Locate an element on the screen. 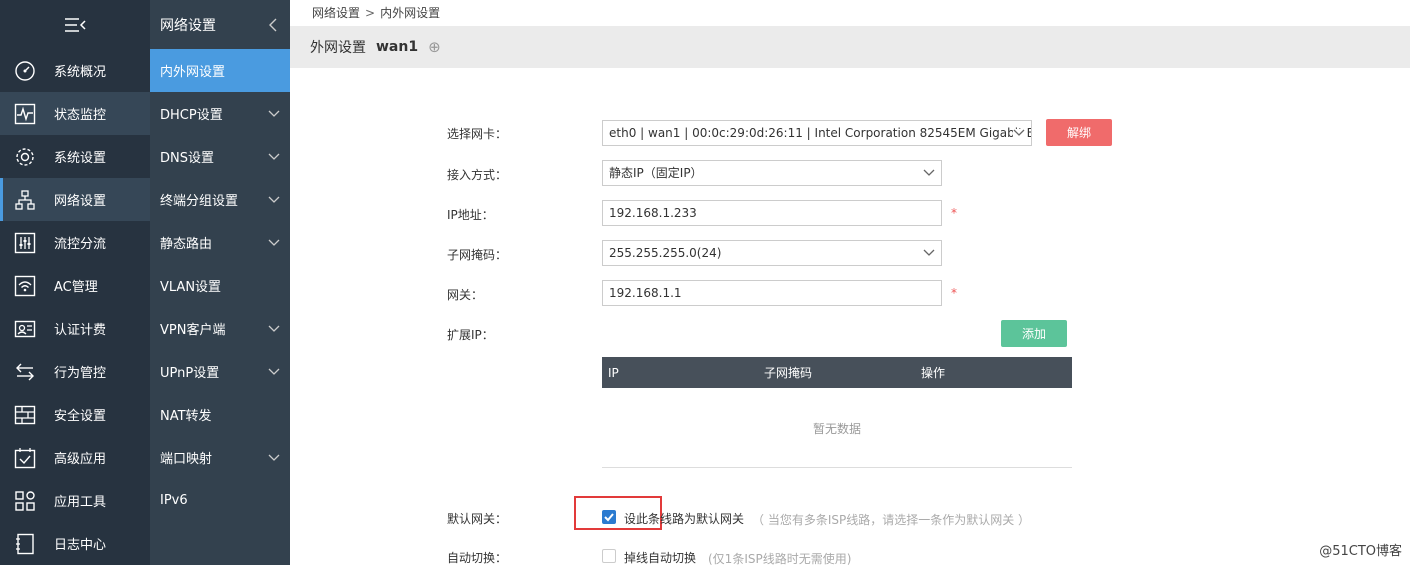  mask-label: 子网掩码： is located at coordinates (477, 255).